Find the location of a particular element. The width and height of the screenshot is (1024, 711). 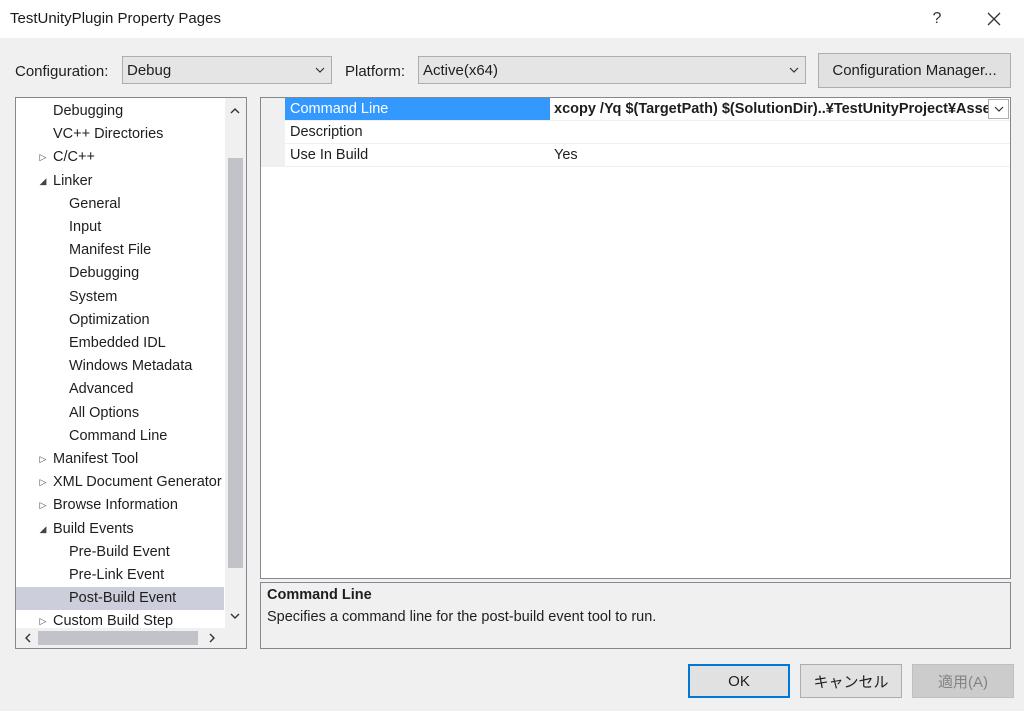

tree-item-label: All Options is located at coordinates (104, 412).